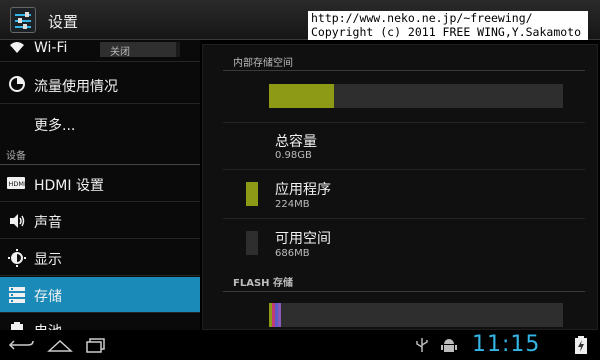 The image size is (600, 360). I want to click on storage-icon, so click(17, 295).